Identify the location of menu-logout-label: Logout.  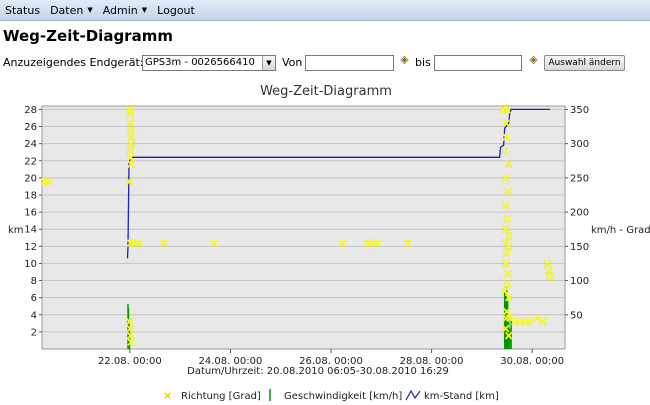
(176, 10).